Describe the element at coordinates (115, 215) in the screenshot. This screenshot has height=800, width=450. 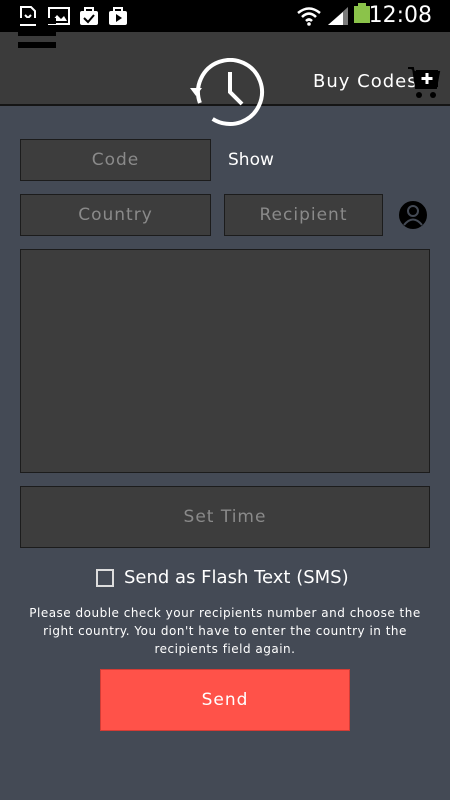
I see `country-select: Country` at that location.